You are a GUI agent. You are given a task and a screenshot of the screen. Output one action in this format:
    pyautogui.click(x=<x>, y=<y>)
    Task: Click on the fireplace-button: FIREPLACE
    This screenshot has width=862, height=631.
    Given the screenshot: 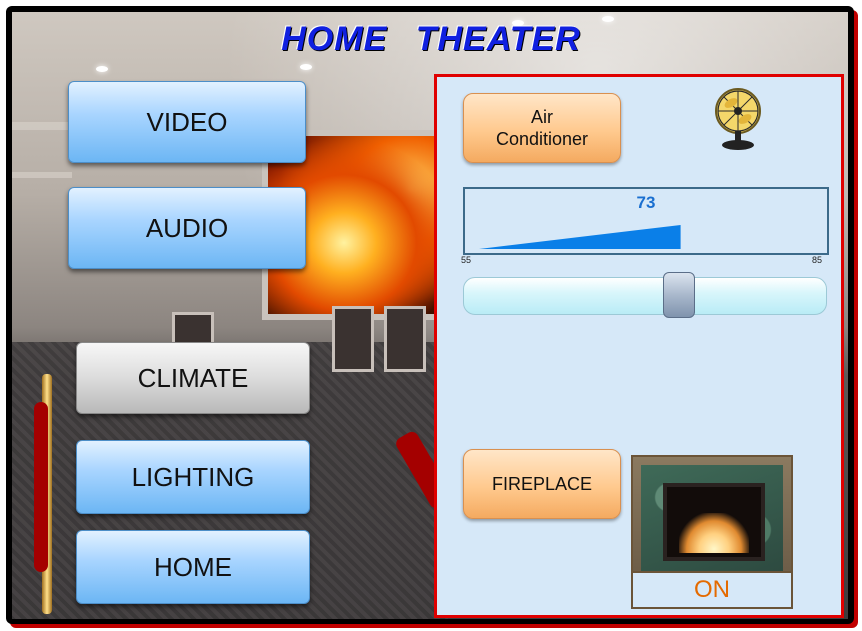 What is the action you would take?
    pyautogui.click(x=542, y=484)
    